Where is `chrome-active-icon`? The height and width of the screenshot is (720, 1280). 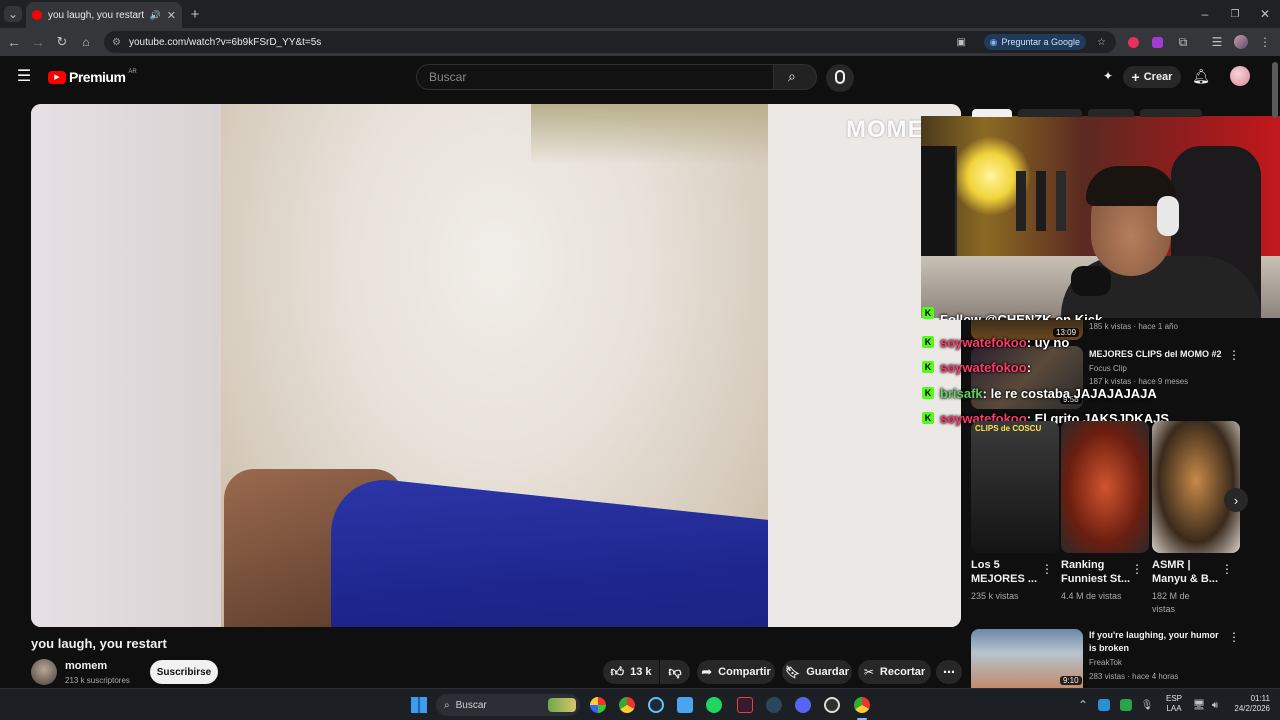 chrome-active-icon is located at coordinates (862, 705).